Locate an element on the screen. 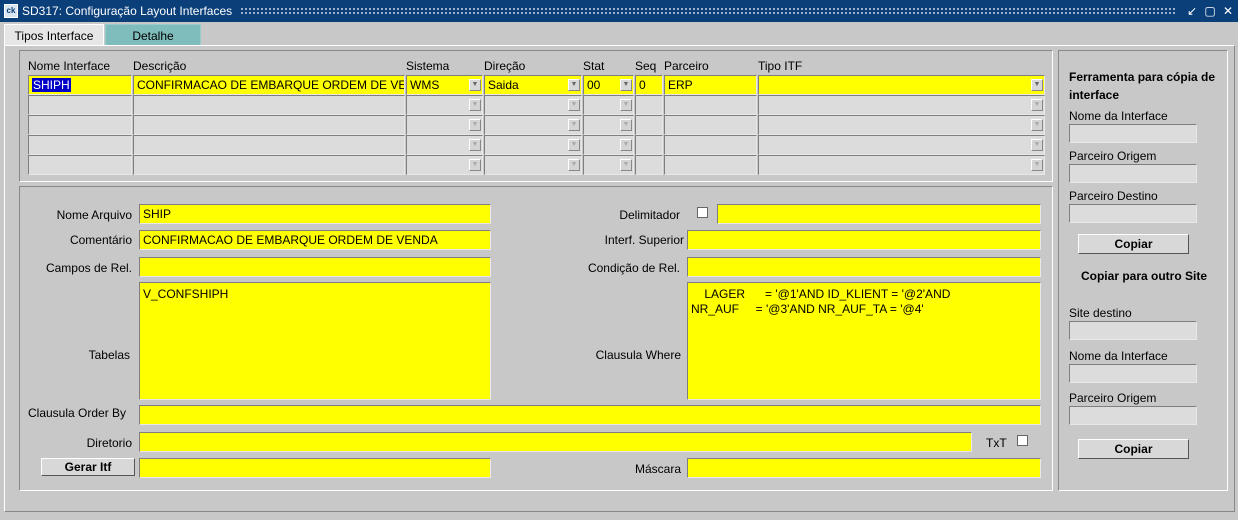 Image resolution: width=1238 pixels, height=520 pixels. row2-sistema-select: ▼ is located at coordinates (444, 105).